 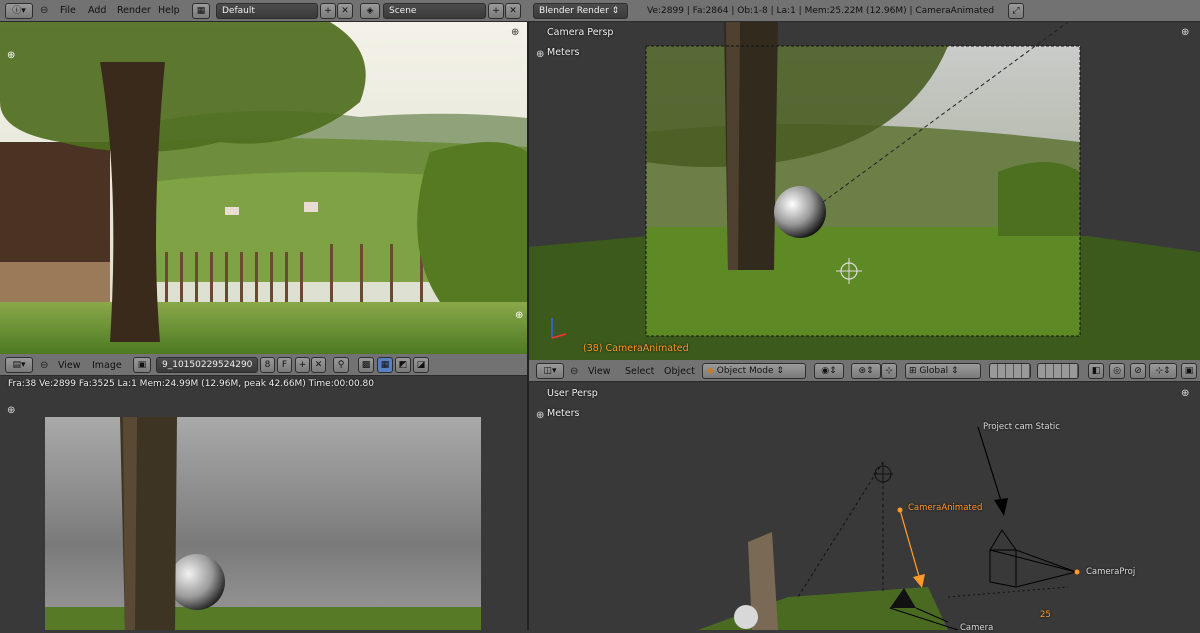 I want to click on viewport-shading-select: ◉⇕, so click(x=829, y=371).